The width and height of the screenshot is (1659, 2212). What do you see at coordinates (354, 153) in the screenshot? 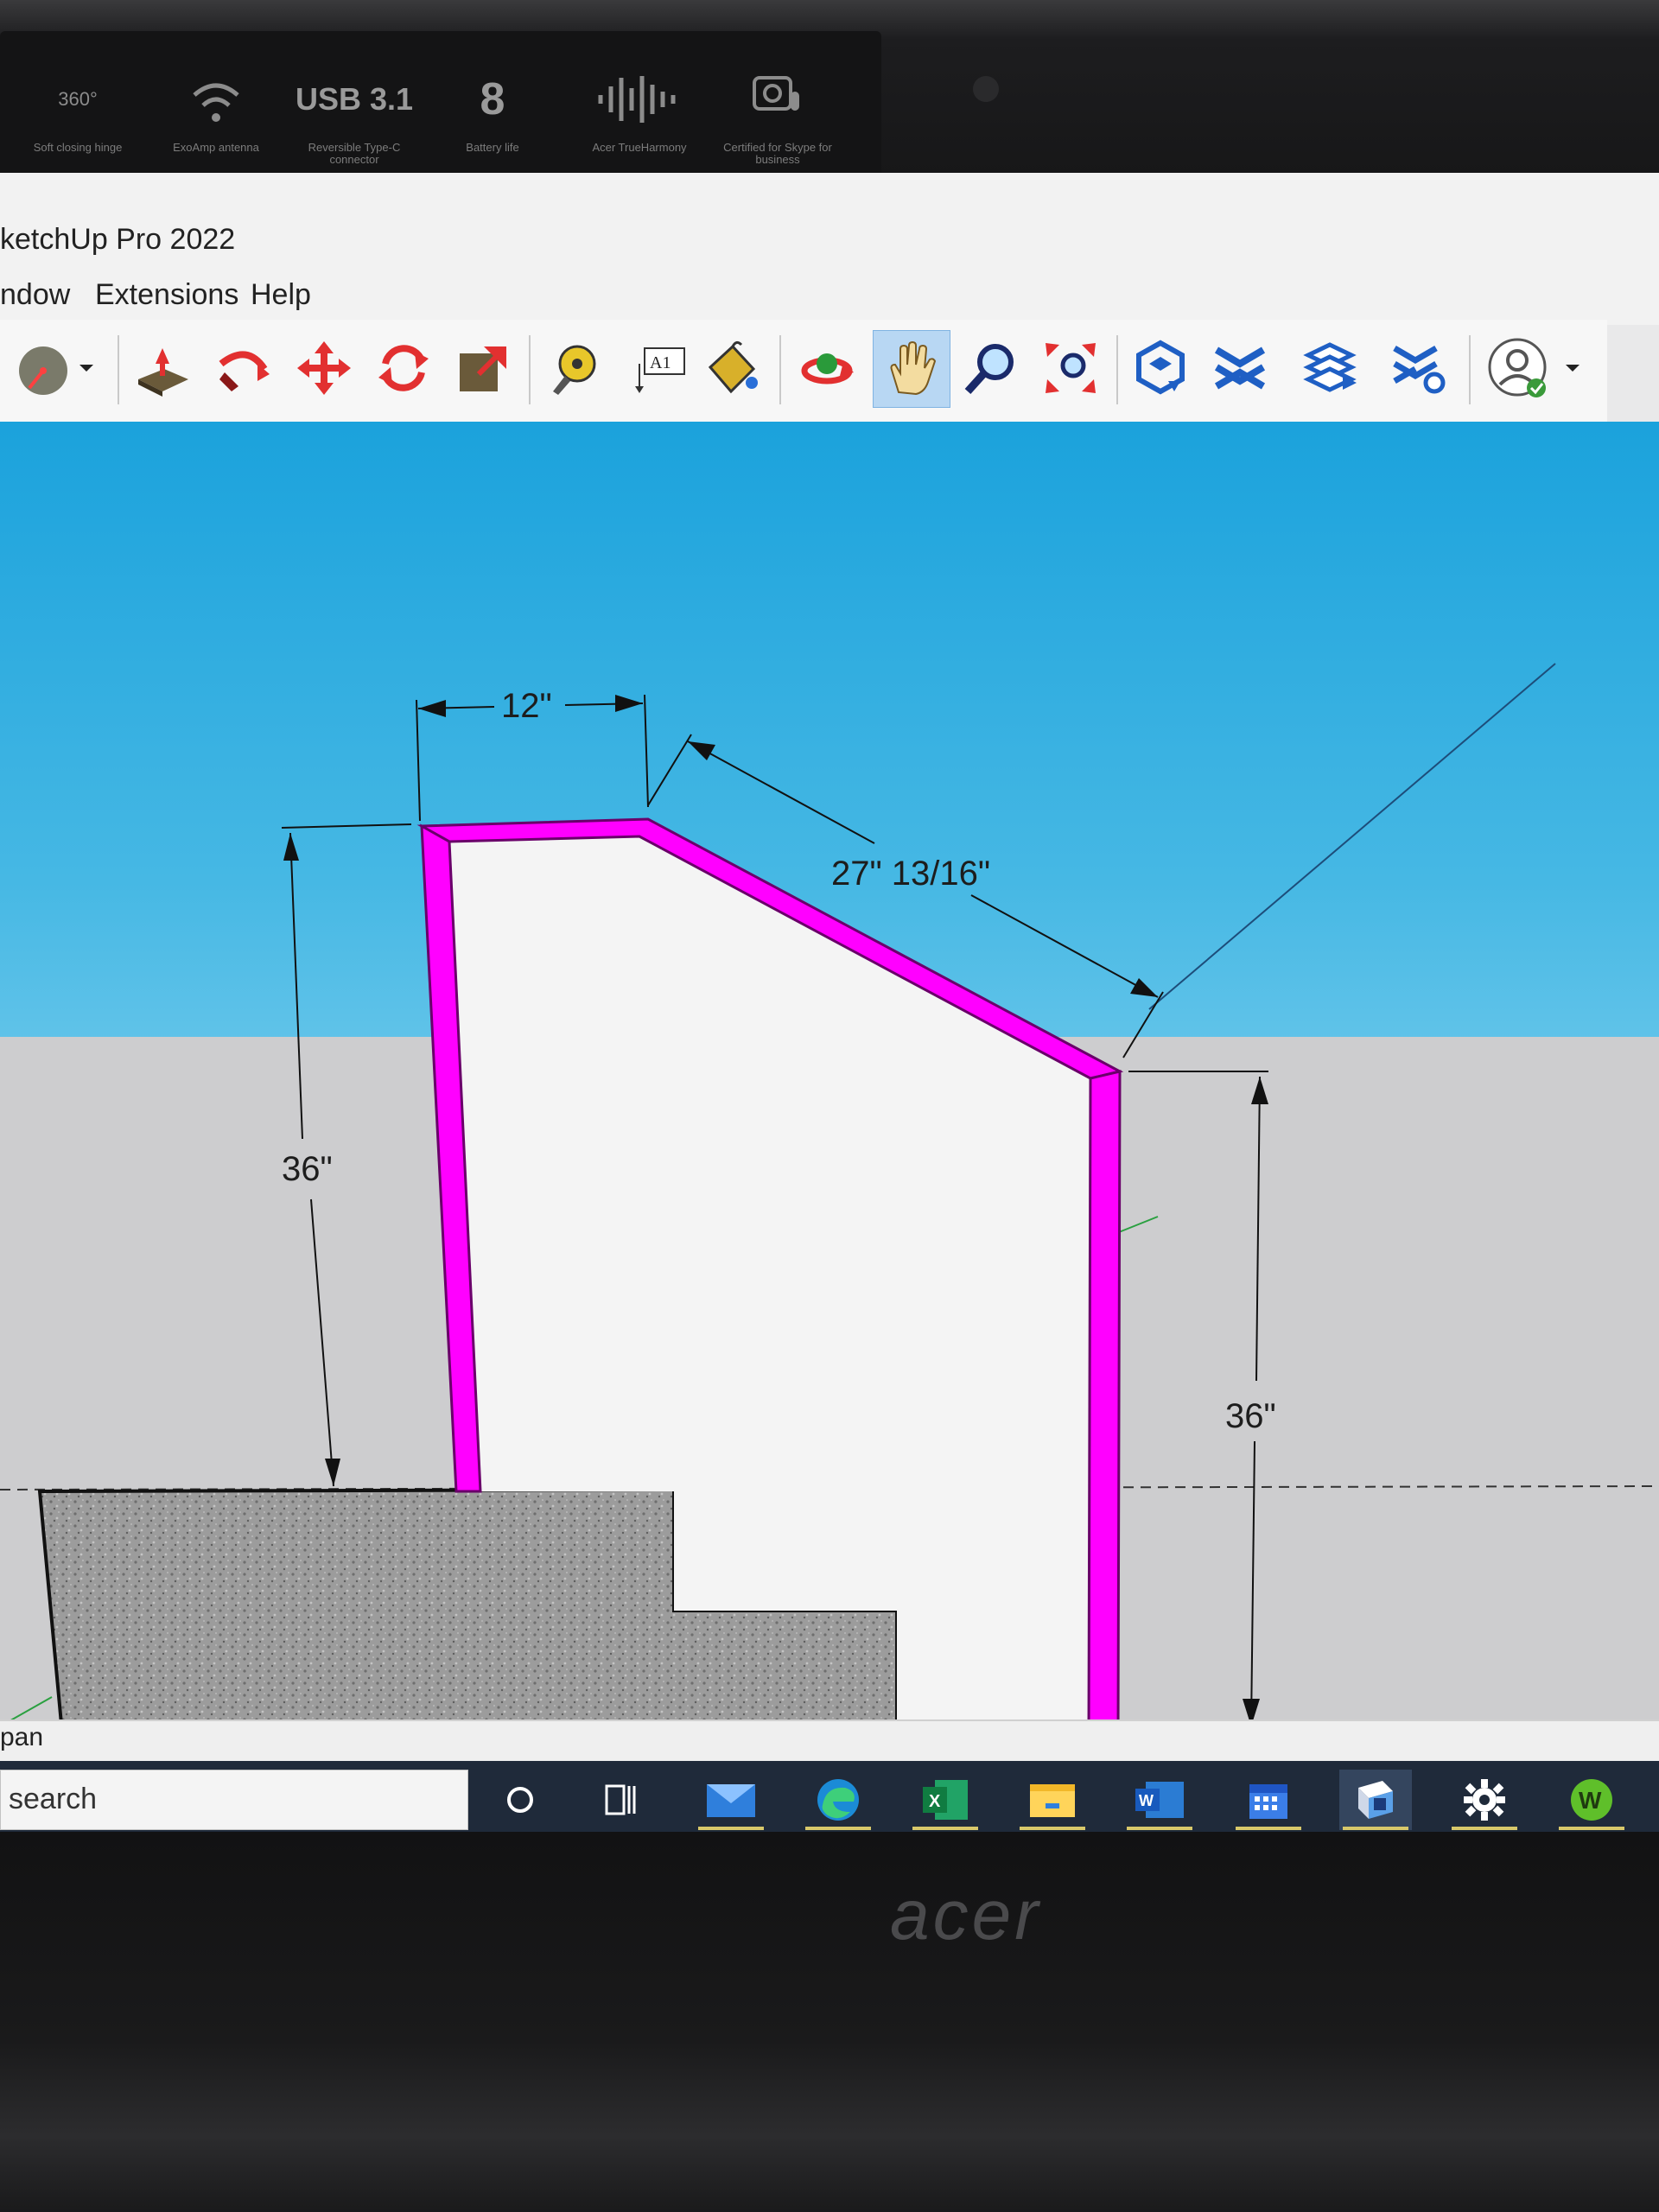
I see `feature-caption: Reversible Type-C connector` at bounding box center [354, 153].